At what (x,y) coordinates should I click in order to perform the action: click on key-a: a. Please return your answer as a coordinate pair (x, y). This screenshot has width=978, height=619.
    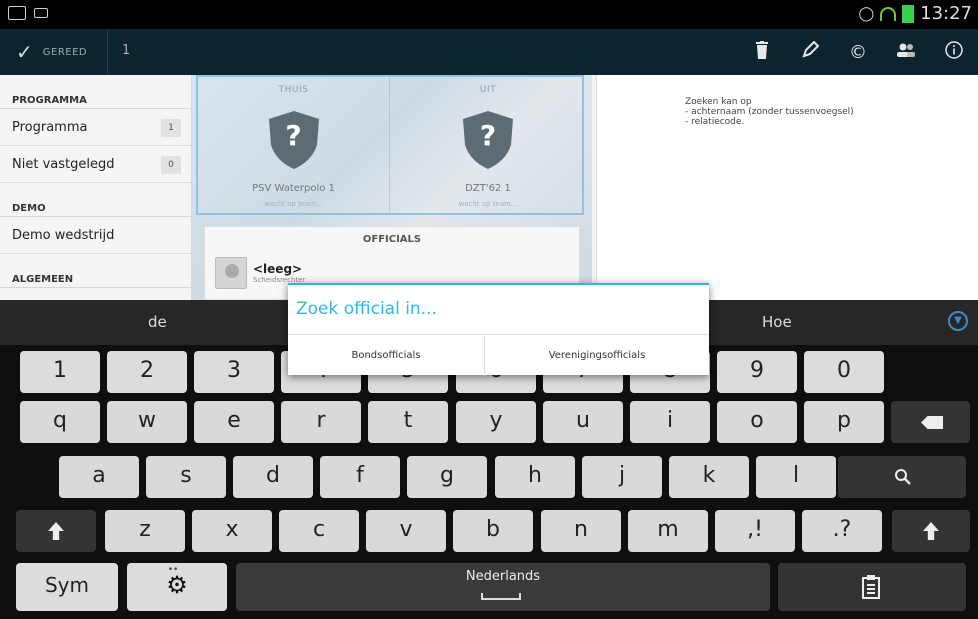
    Looking at the image, I should click on (99, 477).